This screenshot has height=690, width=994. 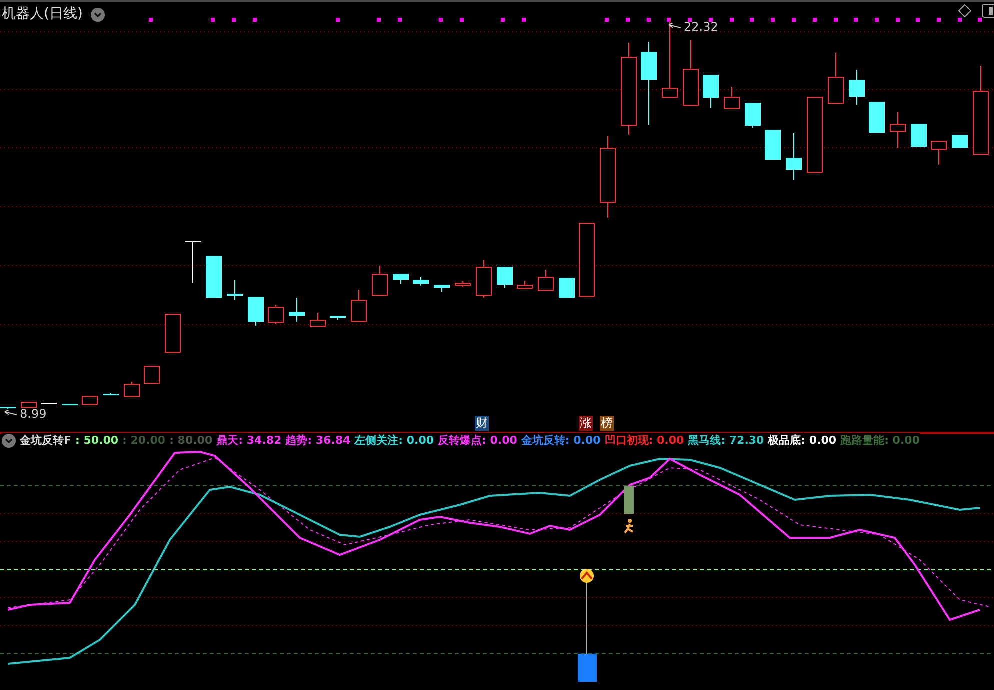 What do you see at coordinates (587, 576) in the screenshot?
I see `up-arrow-icon` at bounding box center [587, 576].